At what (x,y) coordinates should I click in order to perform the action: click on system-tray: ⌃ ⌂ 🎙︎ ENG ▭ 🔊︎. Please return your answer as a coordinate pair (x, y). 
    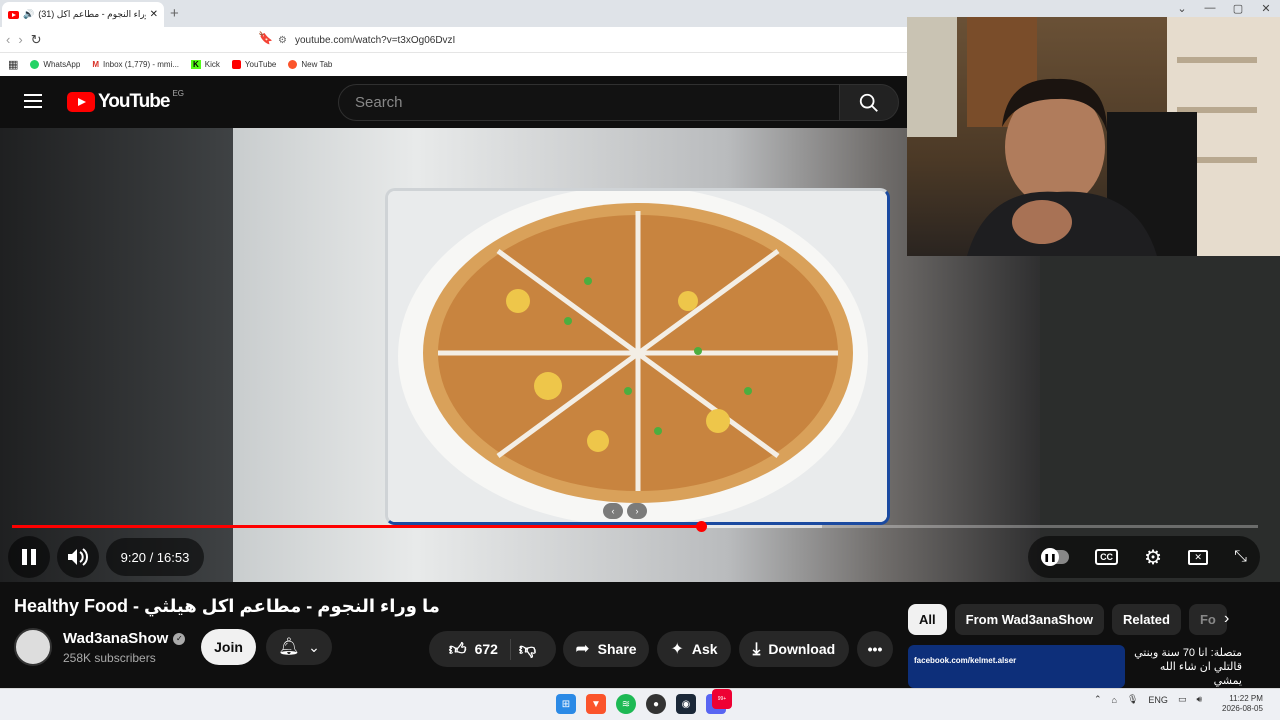
    Looking at the image, I should click on (1148, 699).